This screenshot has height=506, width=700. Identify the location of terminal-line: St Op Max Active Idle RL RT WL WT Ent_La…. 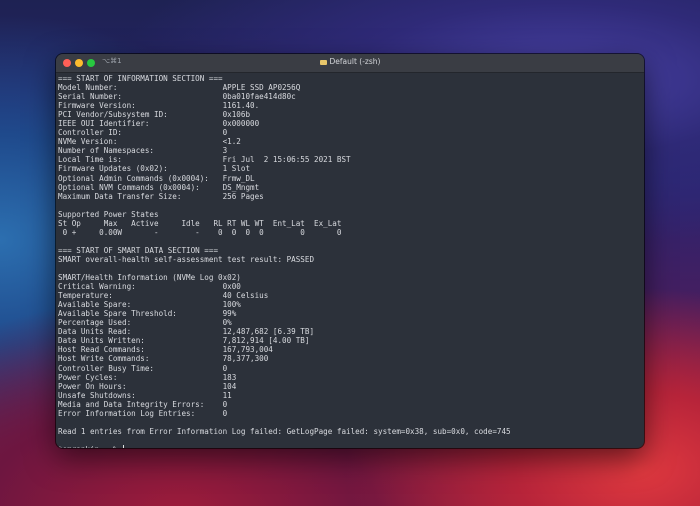
(351, 223).